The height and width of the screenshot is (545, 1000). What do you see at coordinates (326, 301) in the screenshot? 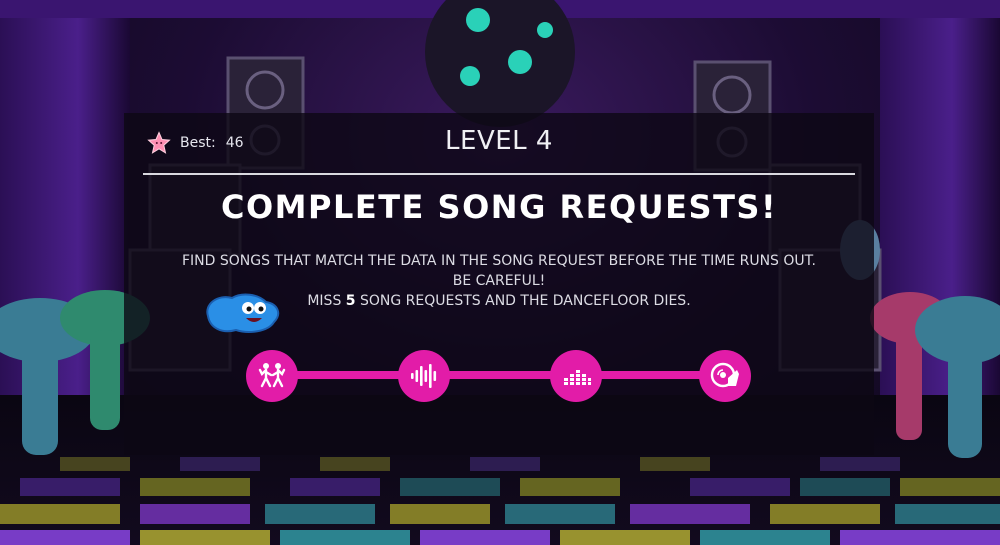
I see `objective-line-3-prefix: MISS` at bounding box center [326, 301].